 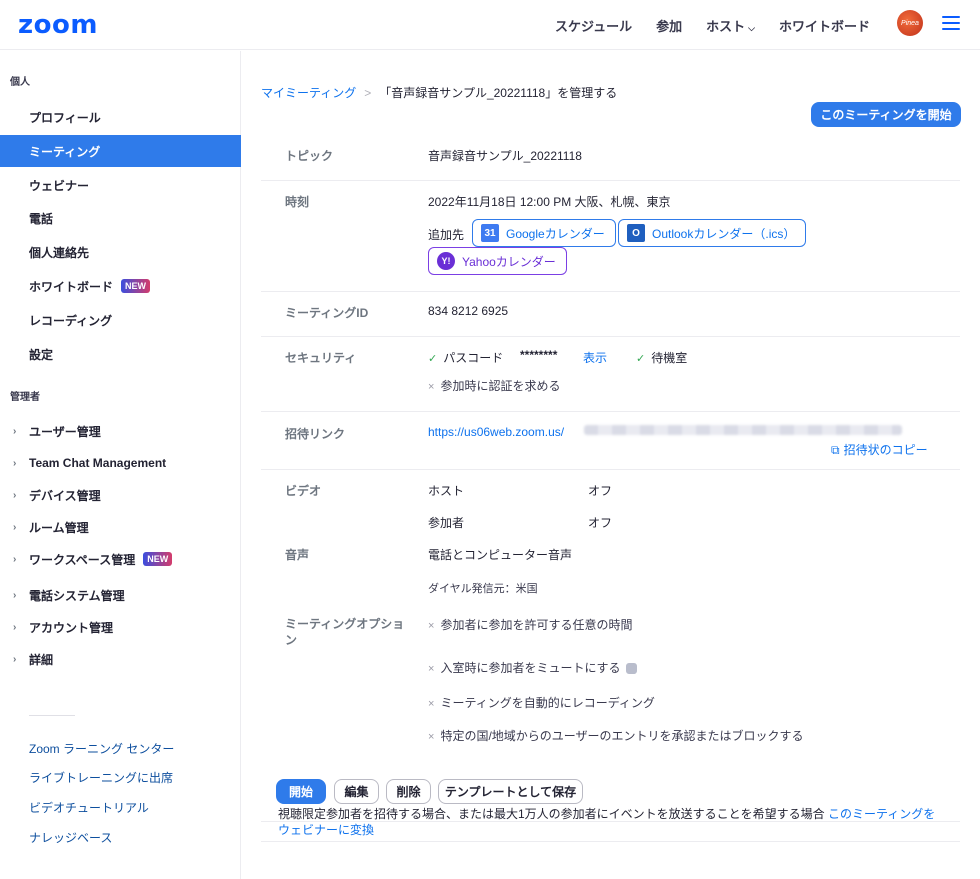 I want to click on top-nav: スケジュール 参加 ホスト ⌵ ホワイトボード, so click(x=712, y=25).